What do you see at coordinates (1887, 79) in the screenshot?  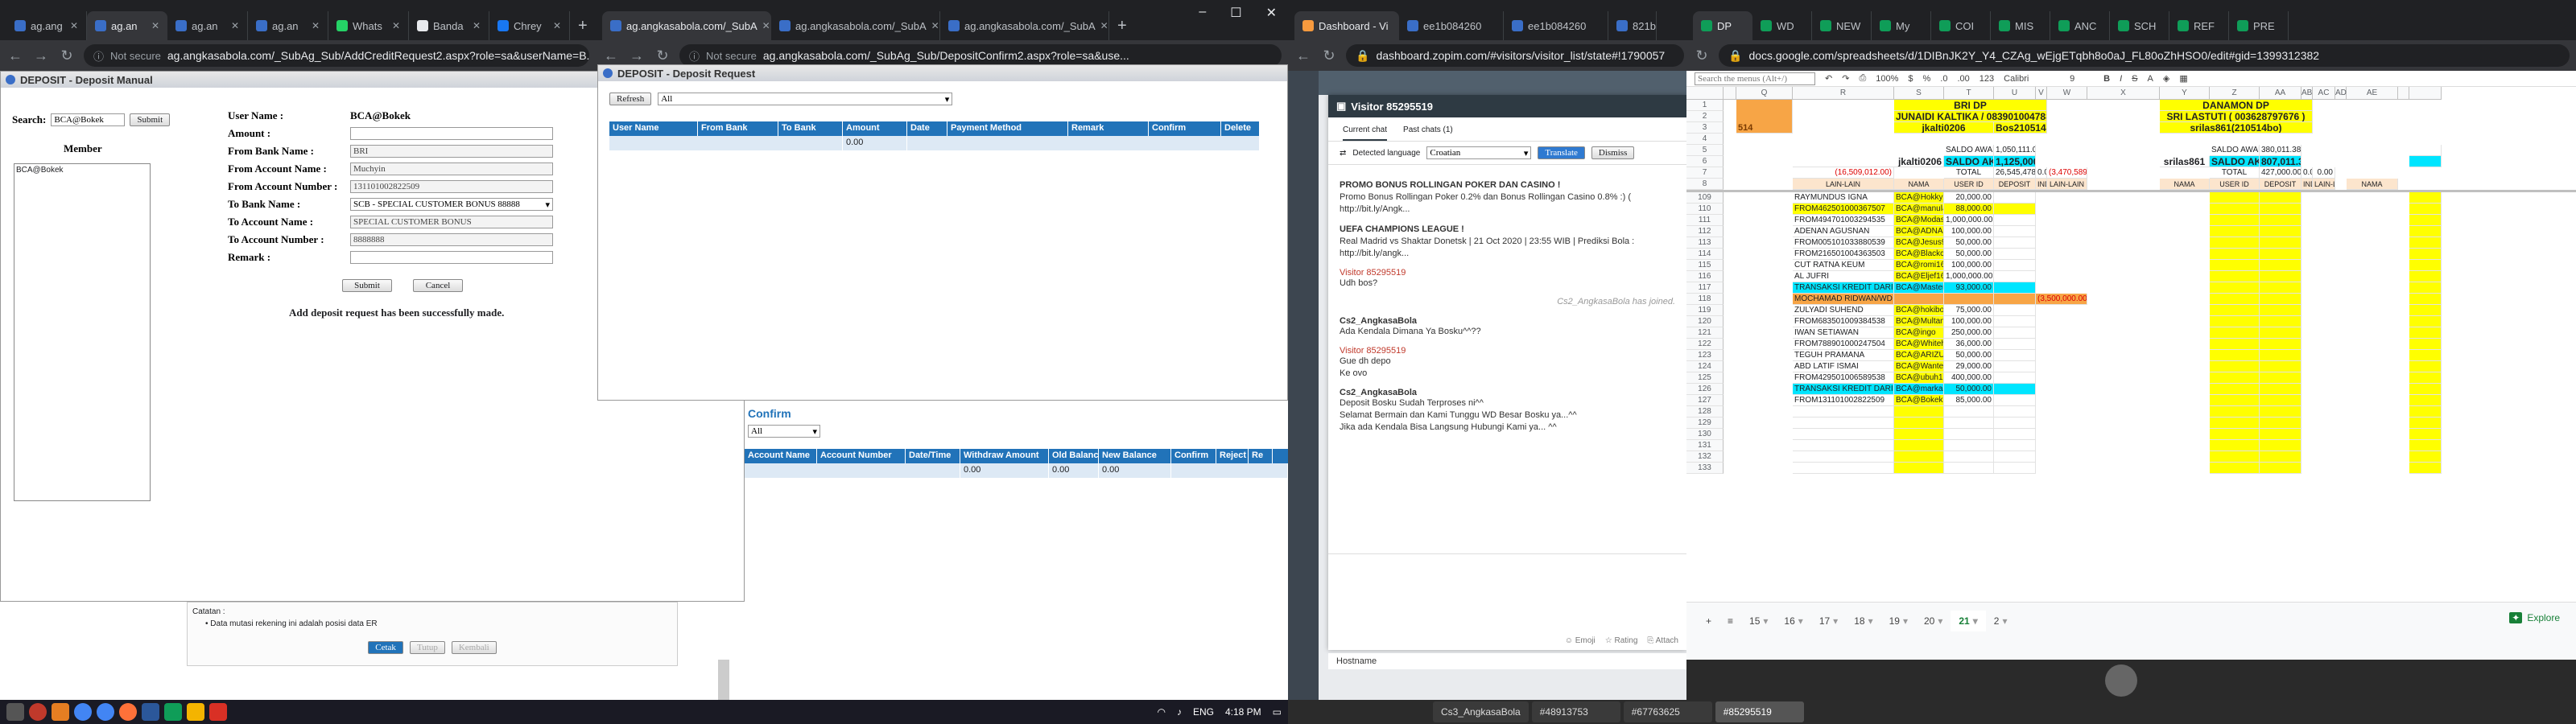 I see `zoom-select: 100%` at bounding box center [1887, 79].